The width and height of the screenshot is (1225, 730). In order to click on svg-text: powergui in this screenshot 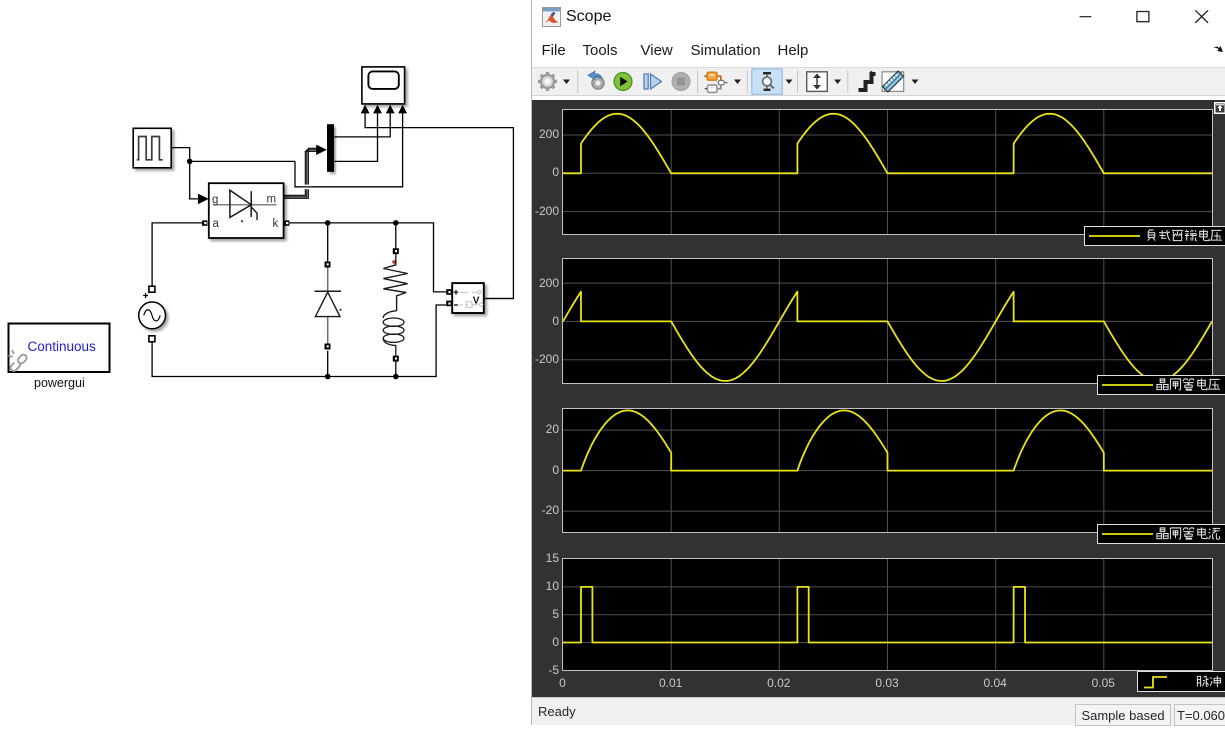, I will do `click(59, 383)`.